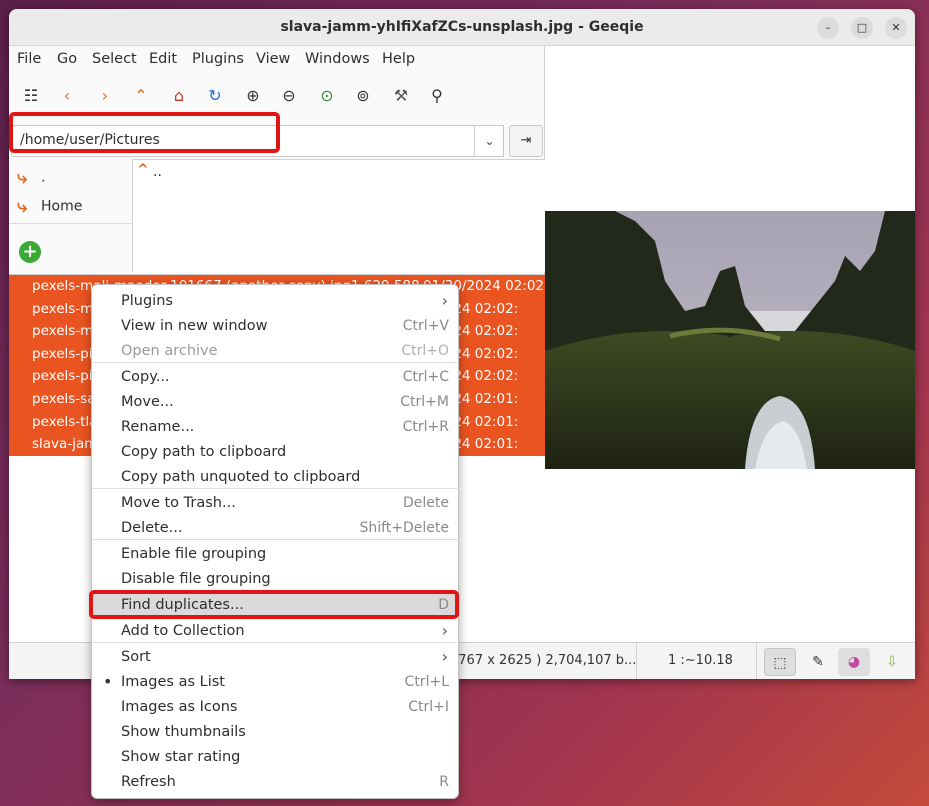 This screenshot has width=929, height=806. What do you see at coordinates (29, 59) in the screenshot?
I see `menu-file: File` at bounding box center [29, 59].